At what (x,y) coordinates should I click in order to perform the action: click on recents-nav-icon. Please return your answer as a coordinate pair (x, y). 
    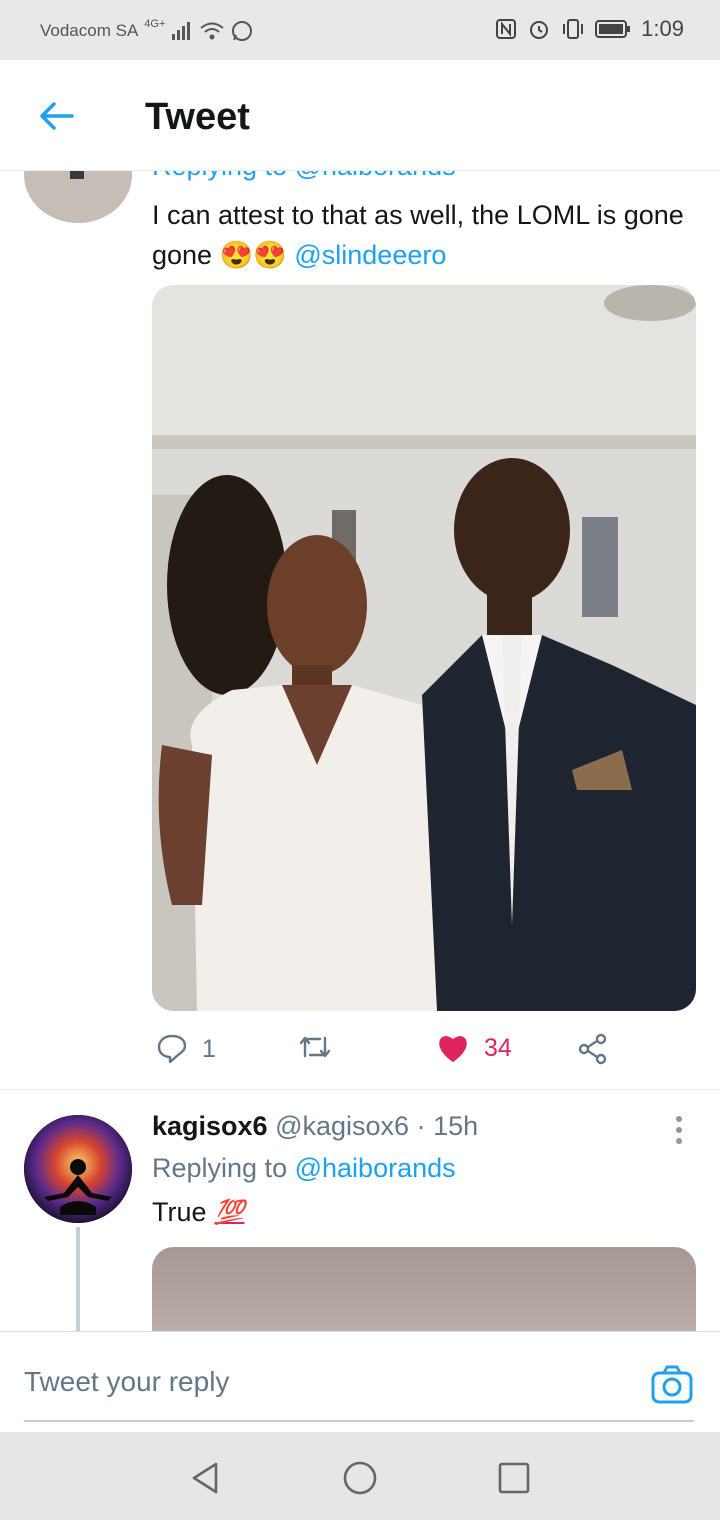
    Looking at the image, I should click on (514, 1478).